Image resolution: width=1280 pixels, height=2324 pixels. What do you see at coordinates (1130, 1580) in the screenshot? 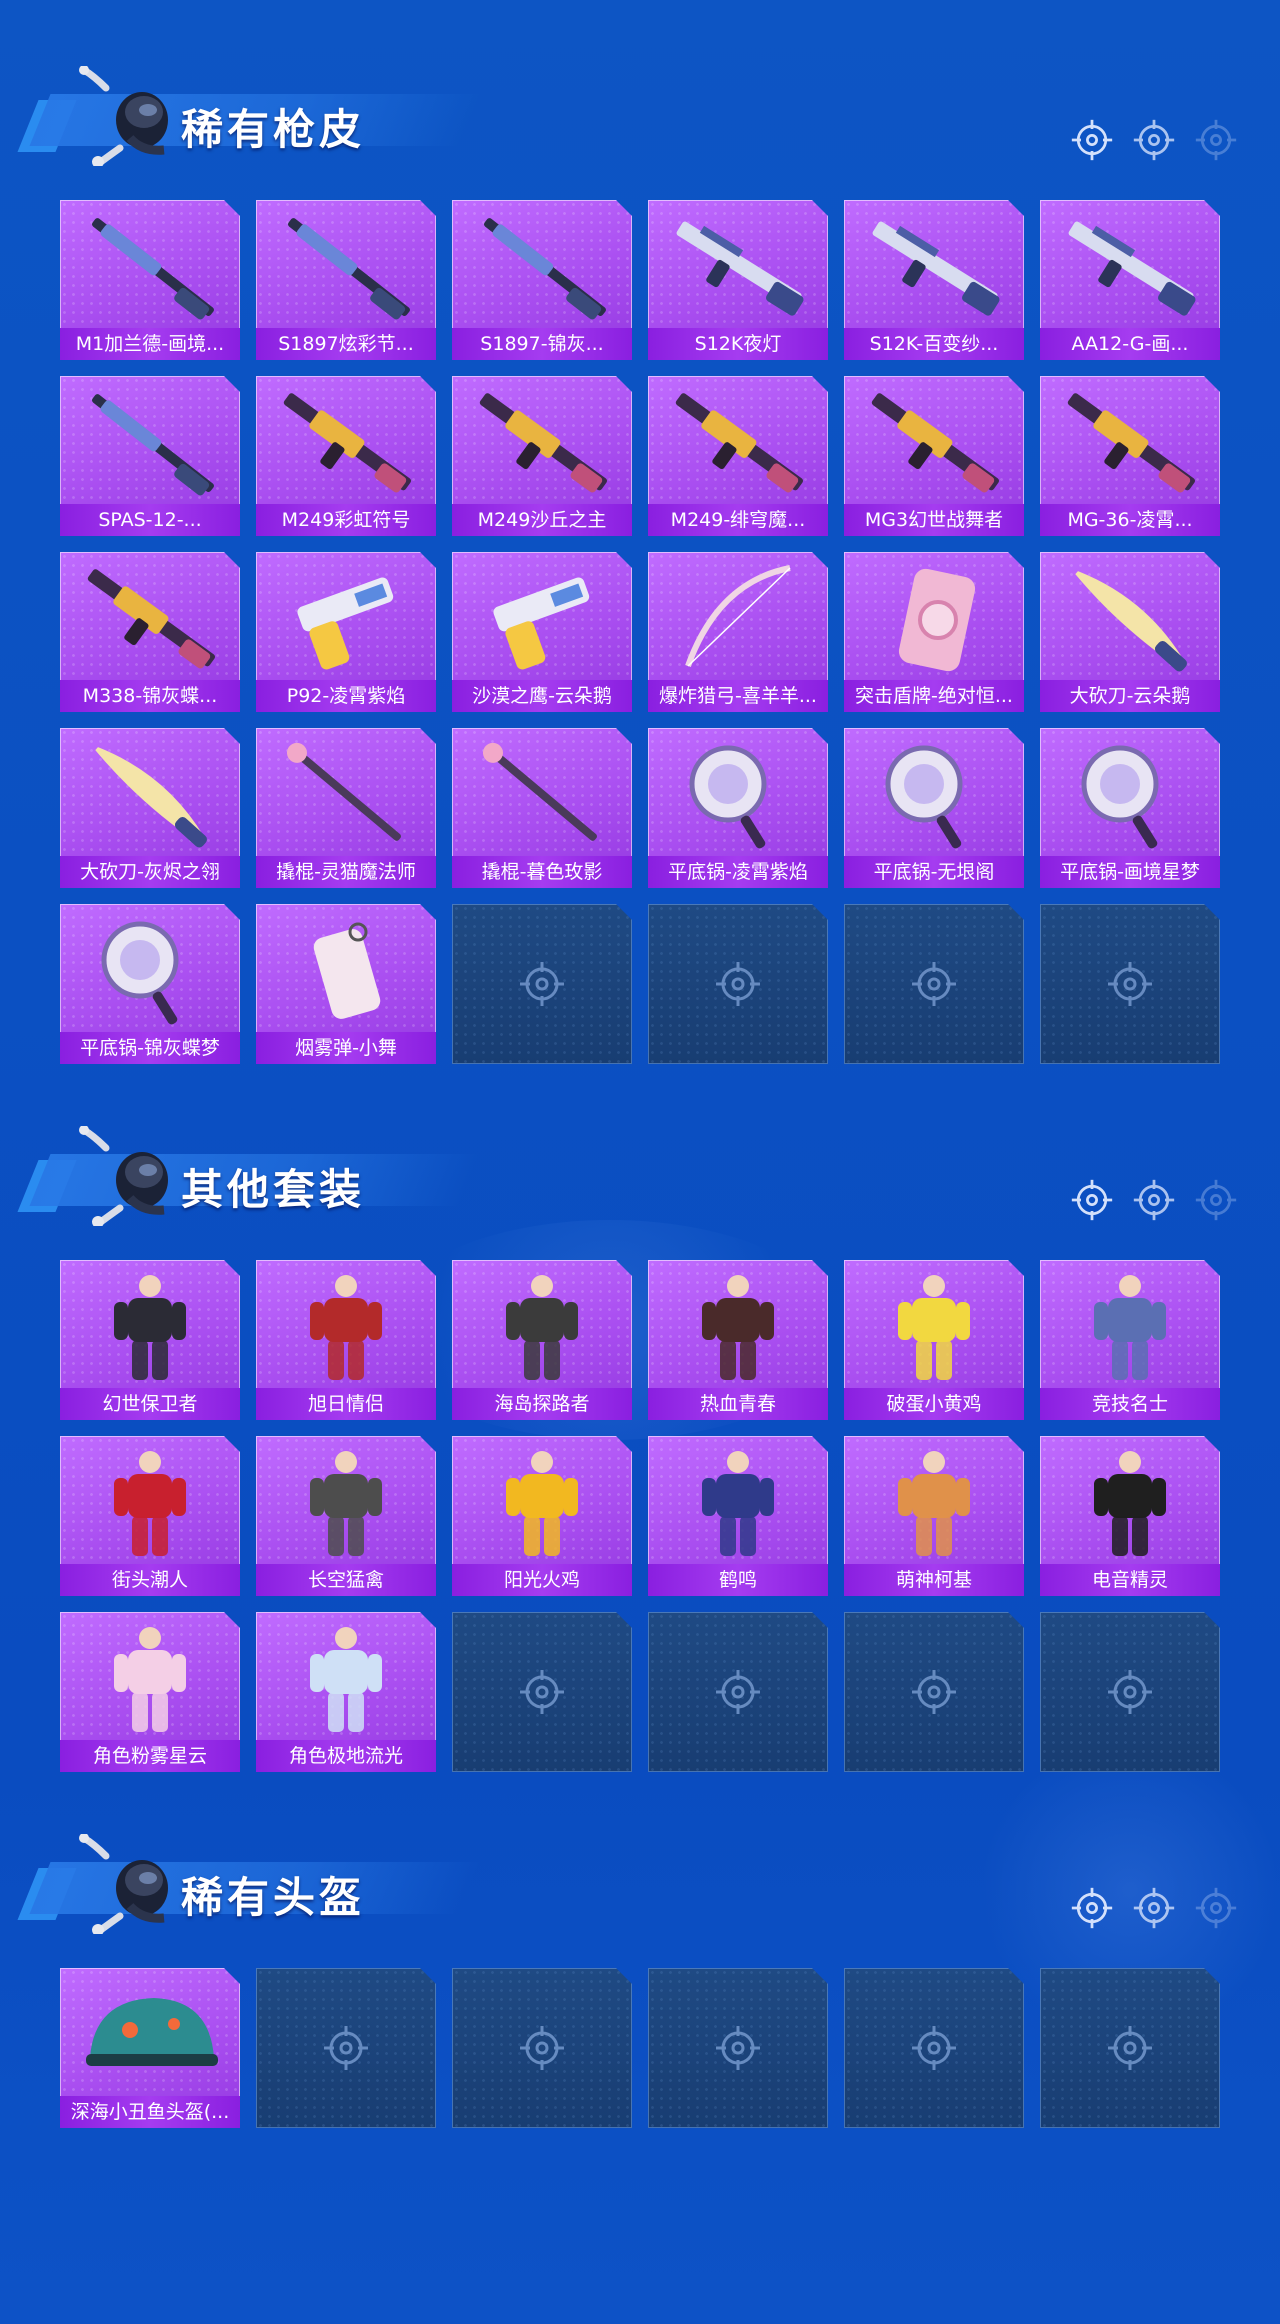
I see `item-label: 电音精灵` at bounding box center [1130, 1580].